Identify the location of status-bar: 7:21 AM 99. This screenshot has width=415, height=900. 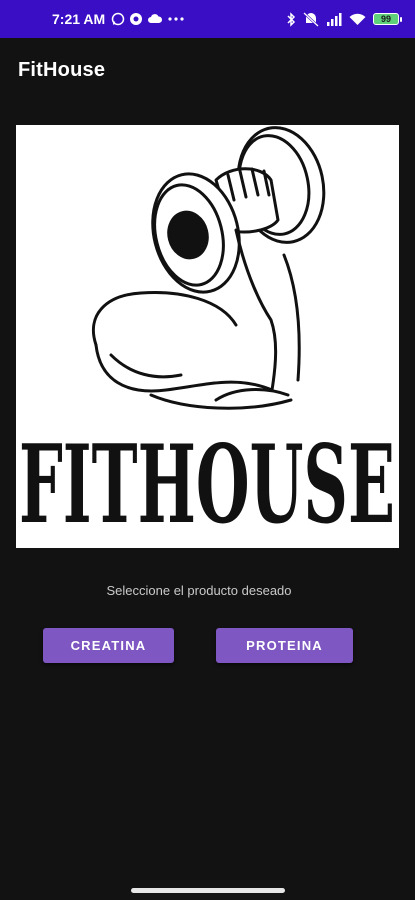
(207, 19).